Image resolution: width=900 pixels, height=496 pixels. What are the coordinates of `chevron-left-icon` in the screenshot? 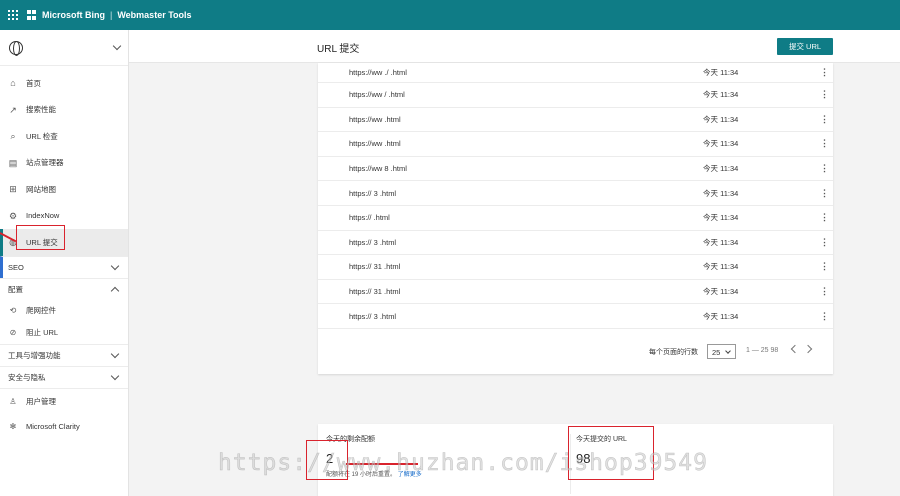 It's located at (795, 349).